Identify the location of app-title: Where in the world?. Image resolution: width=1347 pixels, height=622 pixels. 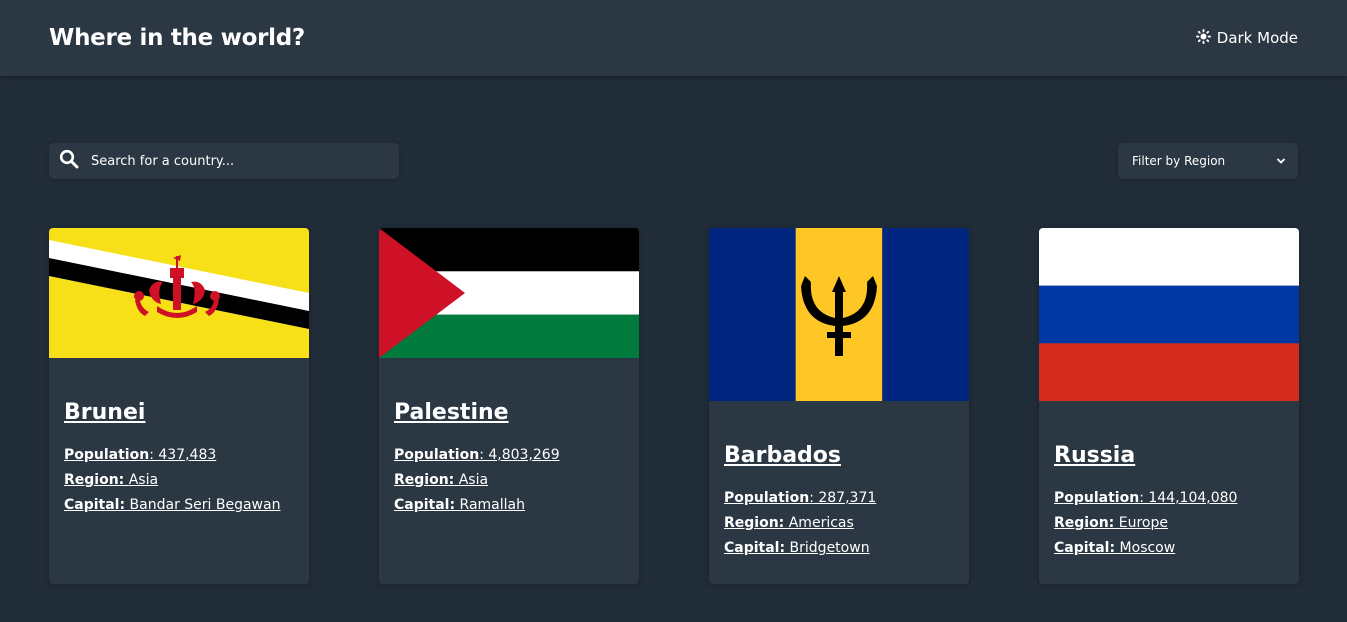
(177, 38).